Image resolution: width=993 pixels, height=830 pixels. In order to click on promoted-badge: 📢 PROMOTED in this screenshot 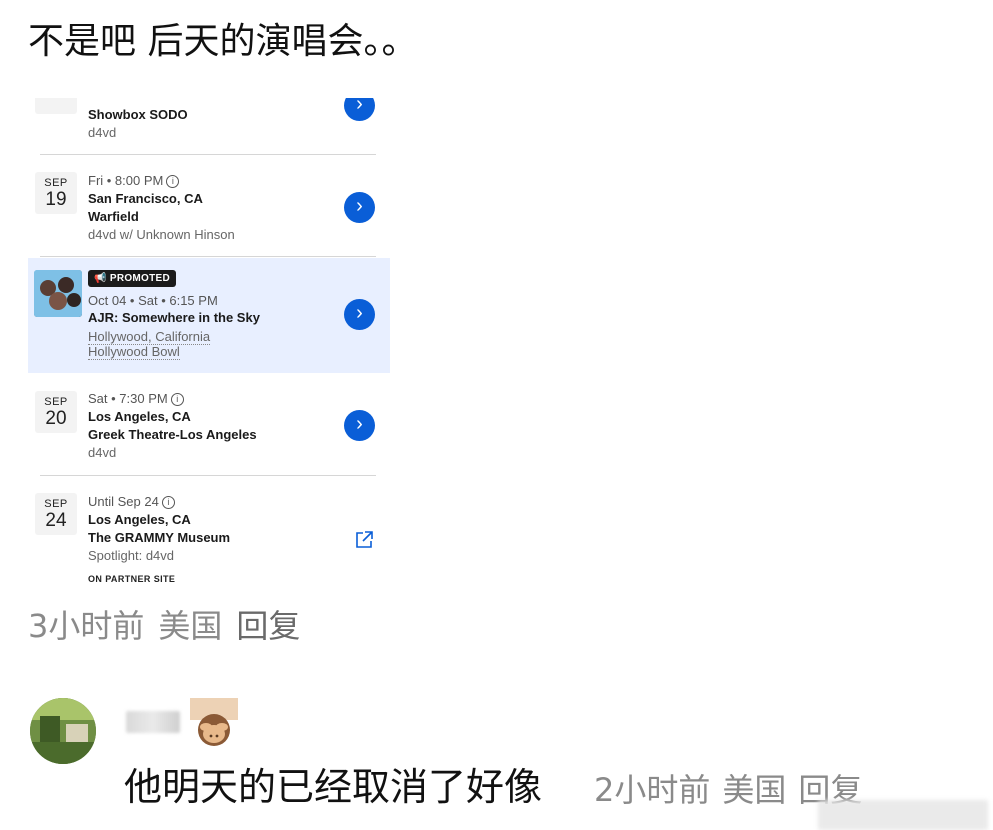, I will do `click(132, 278)`.